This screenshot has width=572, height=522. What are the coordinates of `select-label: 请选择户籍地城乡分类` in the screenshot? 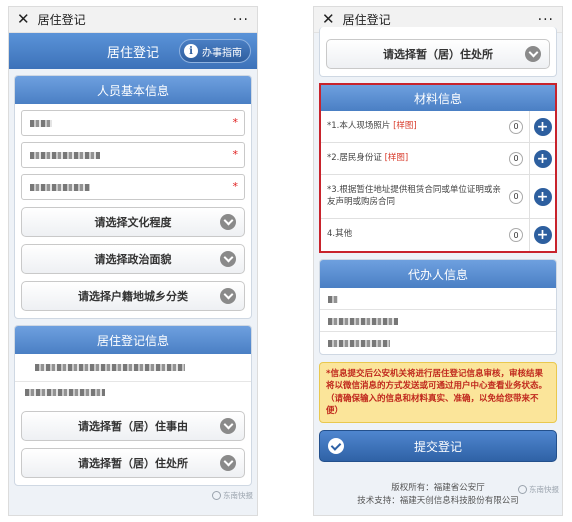 It's located at (133, 296).